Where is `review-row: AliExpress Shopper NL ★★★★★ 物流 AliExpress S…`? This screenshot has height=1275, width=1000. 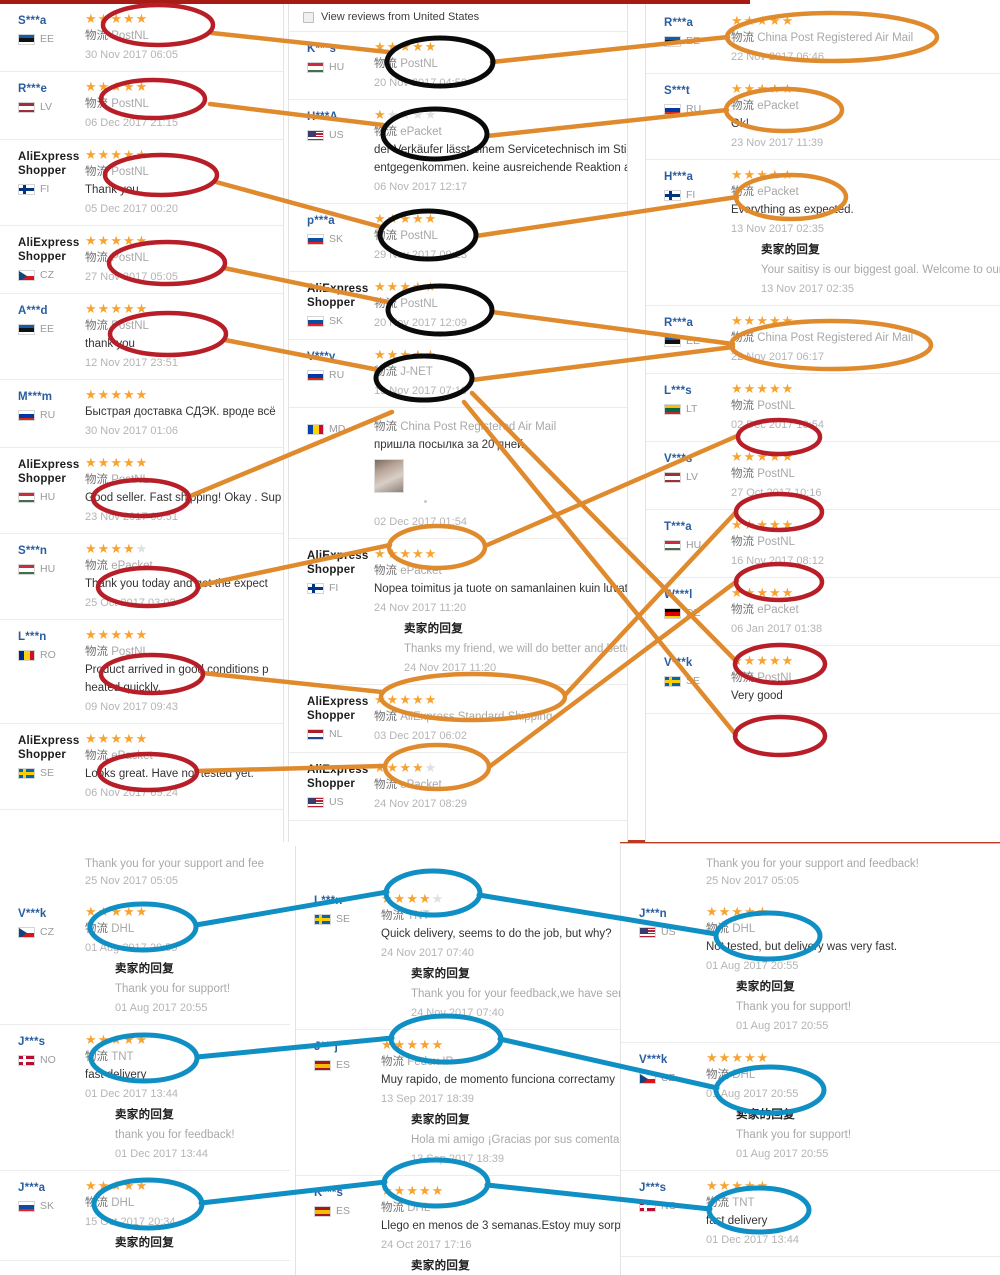
review-row: AliExpress Shopper NL ★★★★★ 物流 AliExpress S… is located at coordinates (458, 719).